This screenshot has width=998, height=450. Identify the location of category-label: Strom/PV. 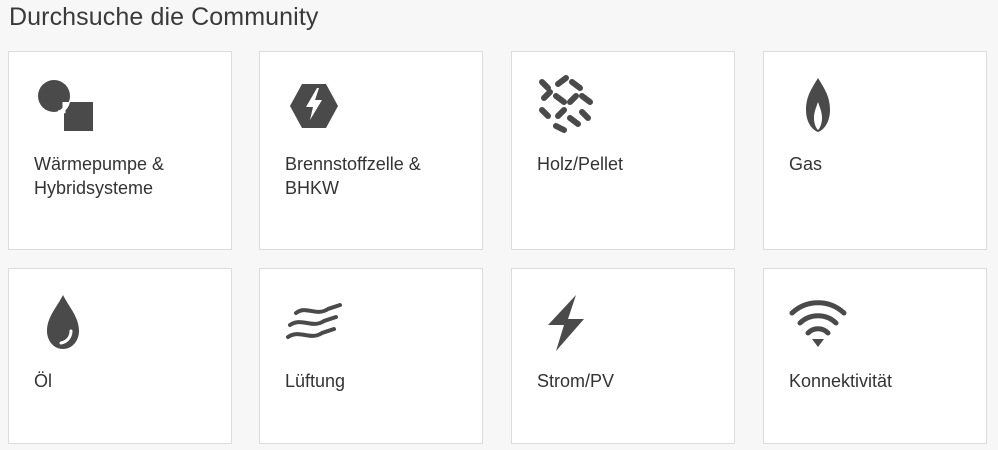
(576, 381).